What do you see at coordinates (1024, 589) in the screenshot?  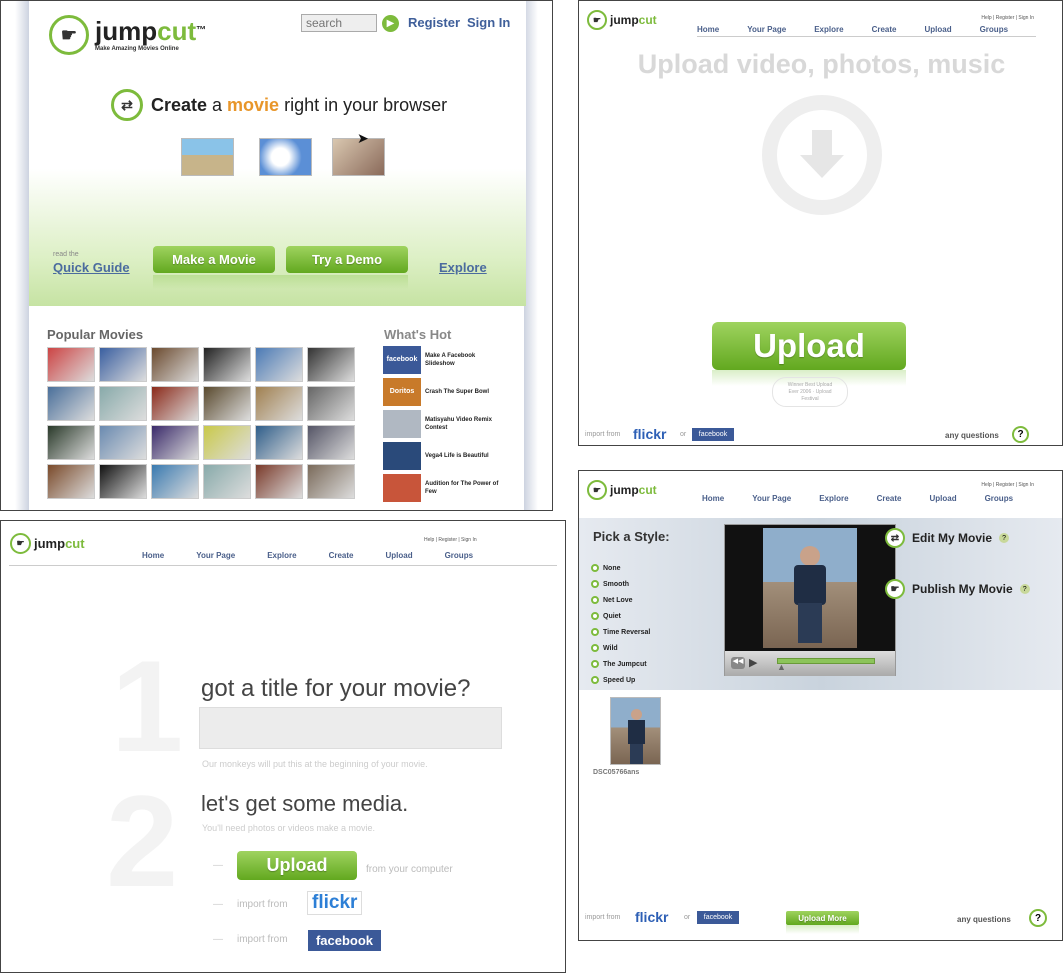 I see `publish-help-icon: ?` at bounding box center [1024, 589].